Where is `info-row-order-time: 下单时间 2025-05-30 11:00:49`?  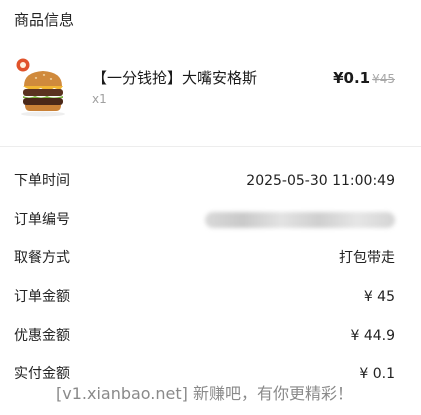 info-row-order-time: 下单时间 2025-05-30 11:00:49 is located at coordinates (210, 181).